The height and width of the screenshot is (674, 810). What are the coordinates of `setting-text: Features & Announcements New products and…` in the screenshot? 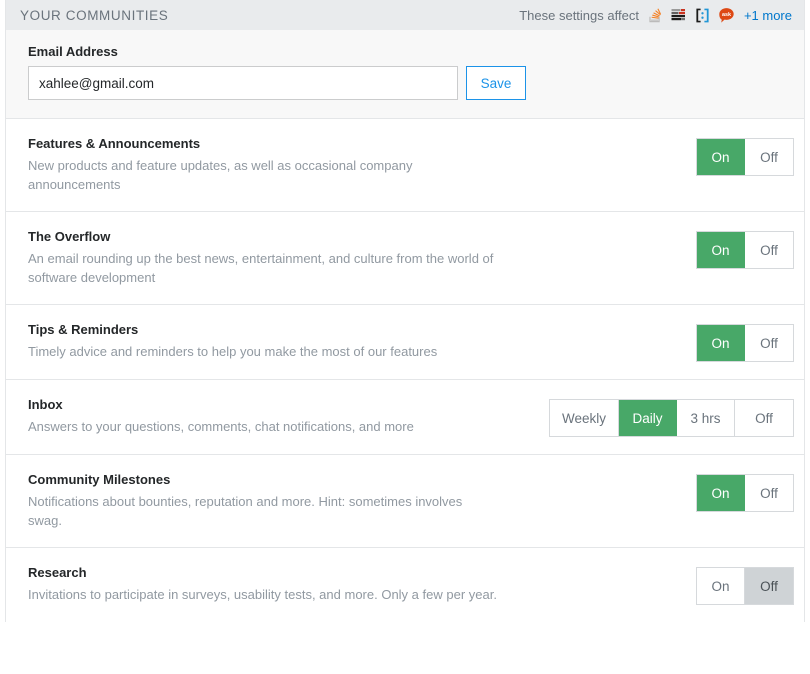 It's located at (263, 165).